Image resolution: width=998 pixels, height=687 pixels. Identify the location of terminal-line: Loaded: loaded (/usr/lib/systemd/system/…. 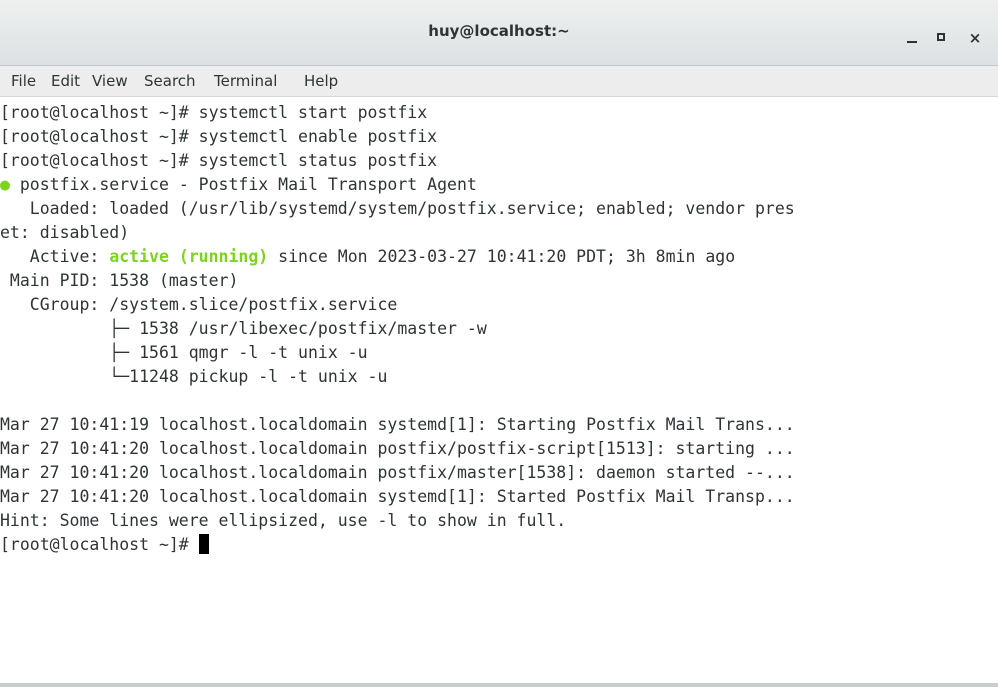
(397, 208).